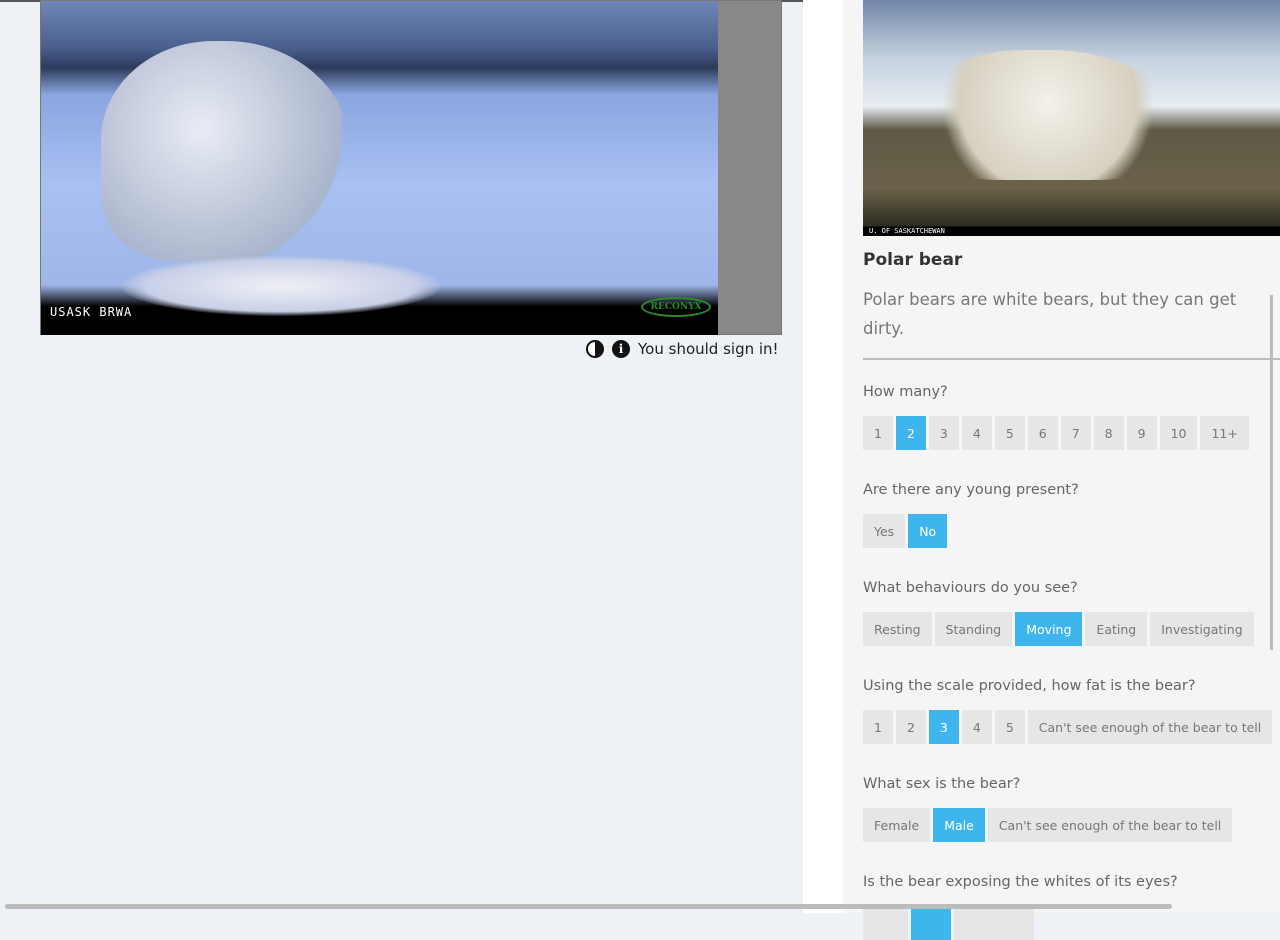  What do you see at coordinates (676, 307) in the screenshot?
I see `camera-logo: RECONYX` at bounding box center [676, 307].